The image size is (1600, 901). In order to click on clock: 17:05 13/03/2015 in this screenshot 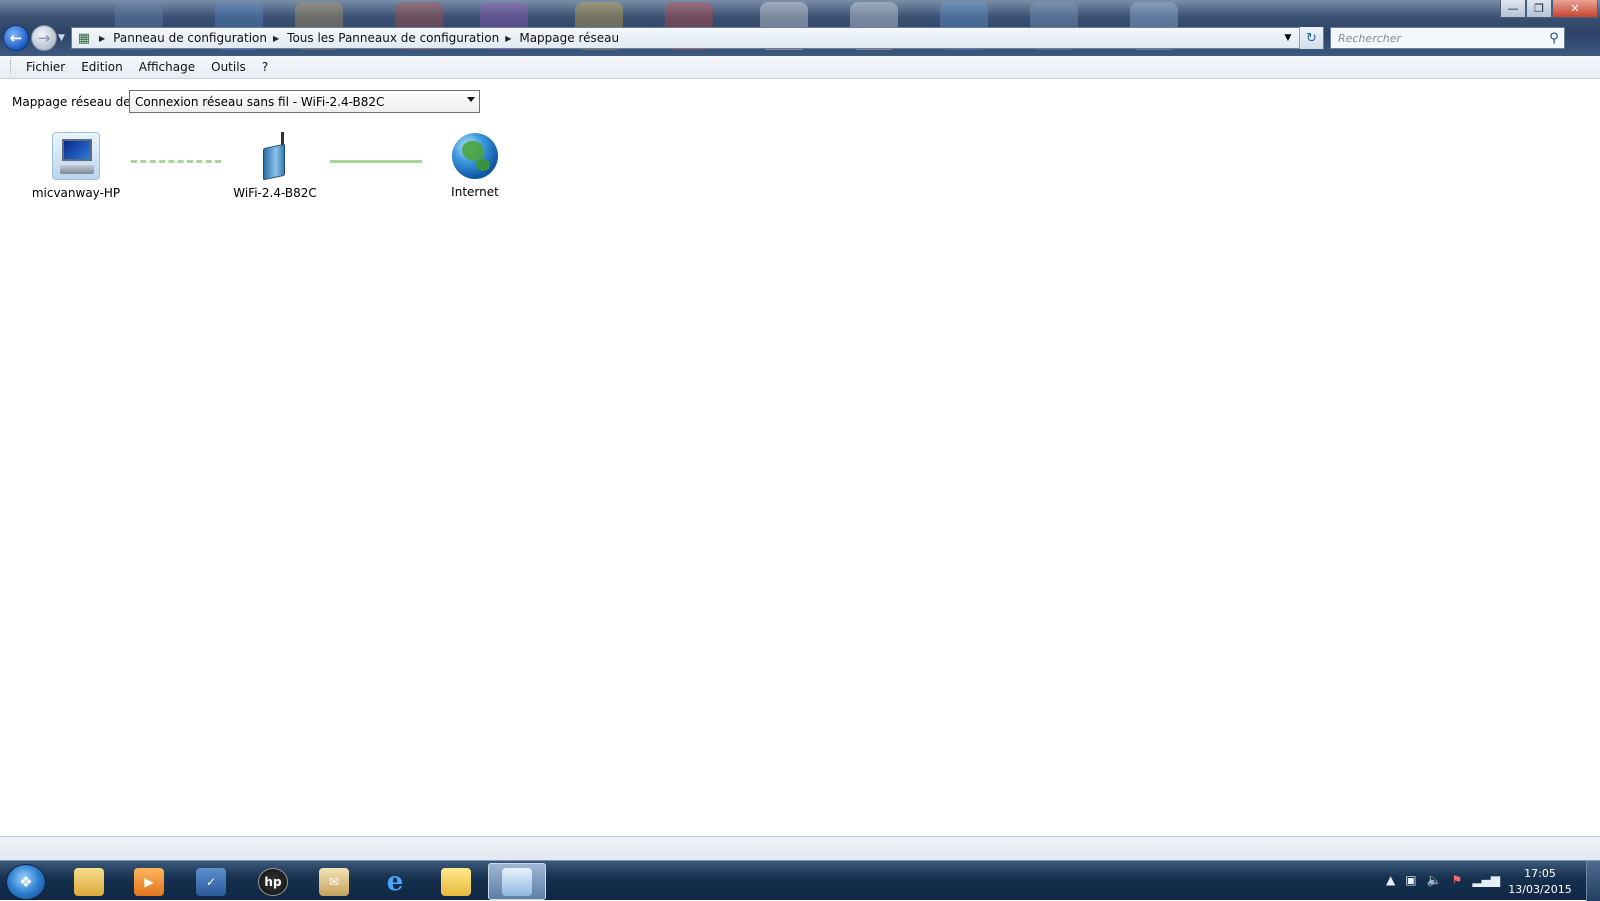, I will do `click(1540, 882)`.